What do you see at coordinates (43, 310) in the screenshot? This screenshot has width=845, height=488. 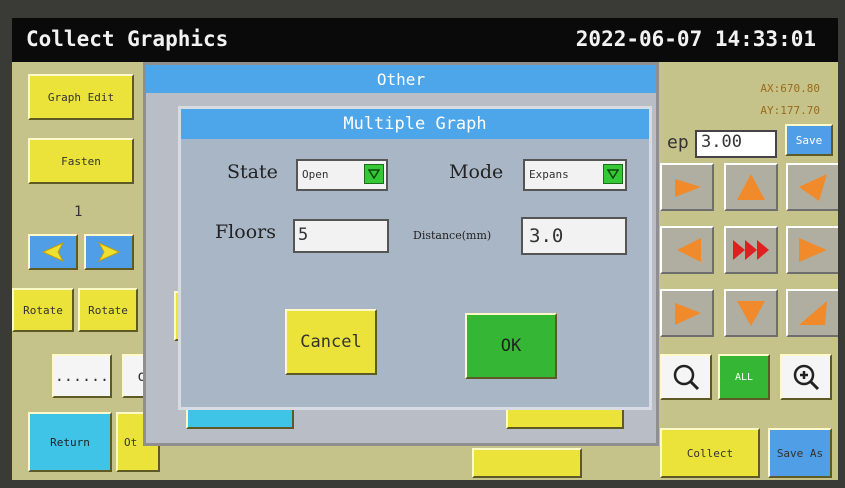 I see `rotate-left-button: Rotate` at bounding box center [43, 310].